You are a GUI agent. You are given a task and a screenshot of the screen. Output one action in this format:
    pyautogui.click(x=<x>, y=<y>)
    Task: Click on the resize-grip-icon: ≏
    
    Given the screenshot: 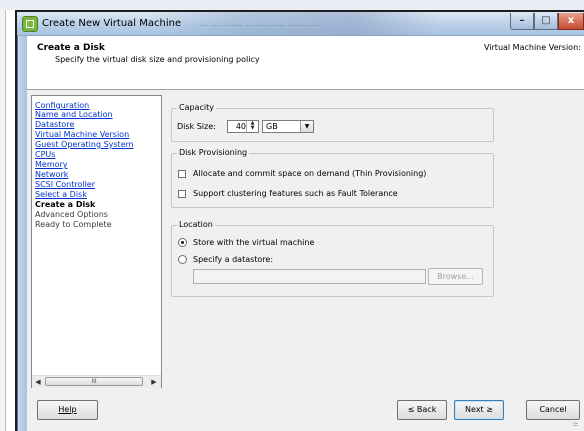 What is the action you would take?
    pyautogui.click(x=577, y=425)
    